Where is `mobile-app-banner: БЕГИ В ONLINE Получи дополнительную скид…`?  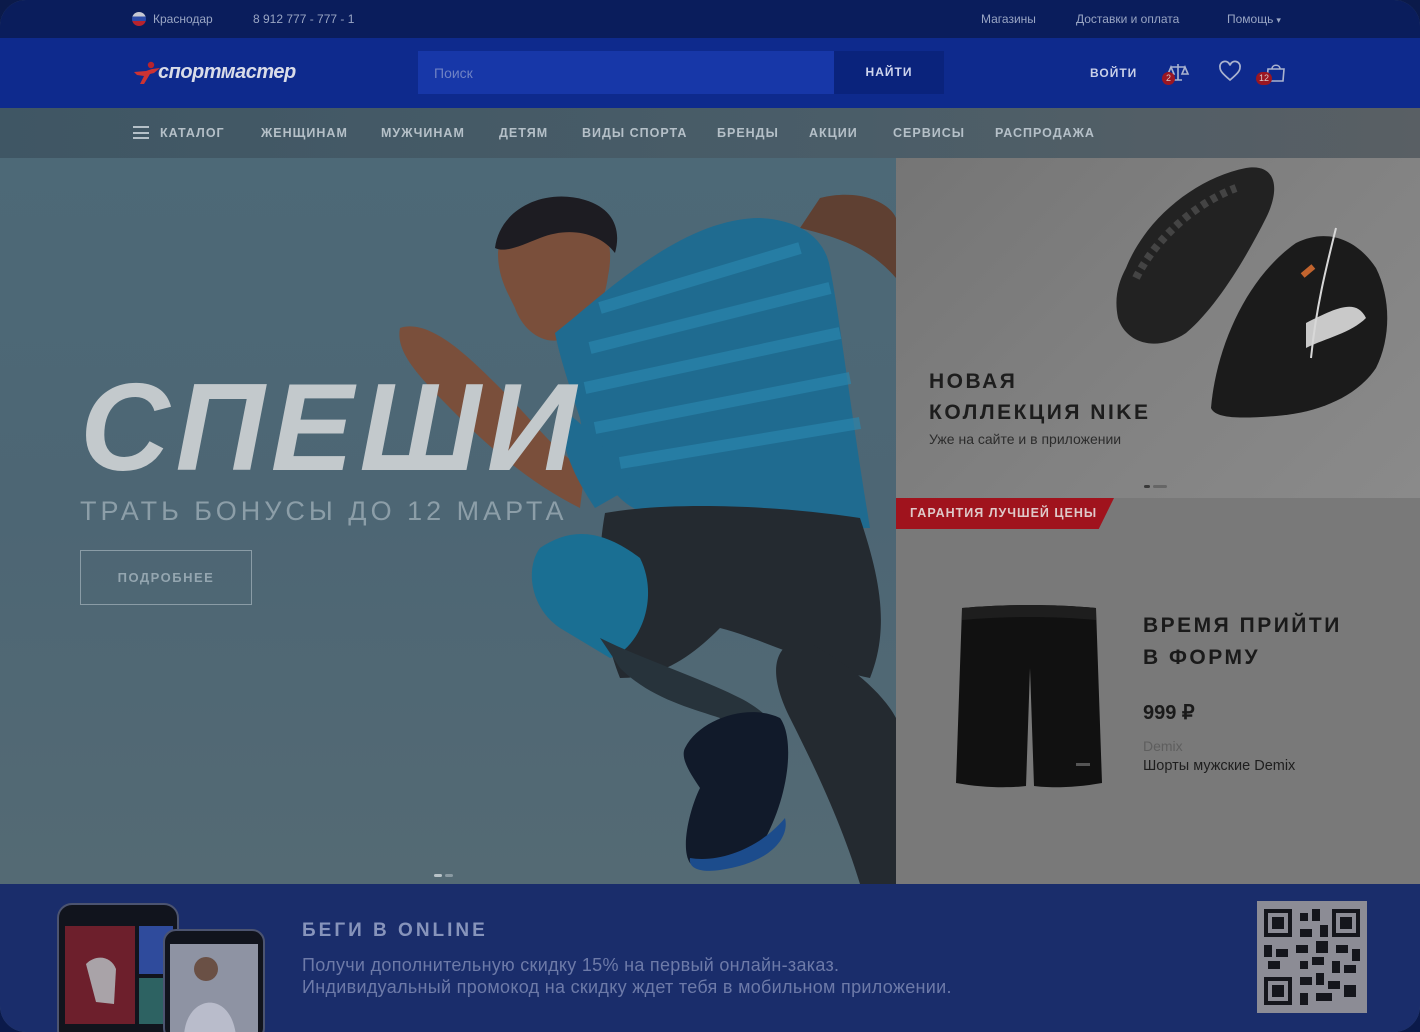
mobile-app-banner: БЕГИ В ONLINE Получи дополнительную скид… is located at coordinates (710, 958).